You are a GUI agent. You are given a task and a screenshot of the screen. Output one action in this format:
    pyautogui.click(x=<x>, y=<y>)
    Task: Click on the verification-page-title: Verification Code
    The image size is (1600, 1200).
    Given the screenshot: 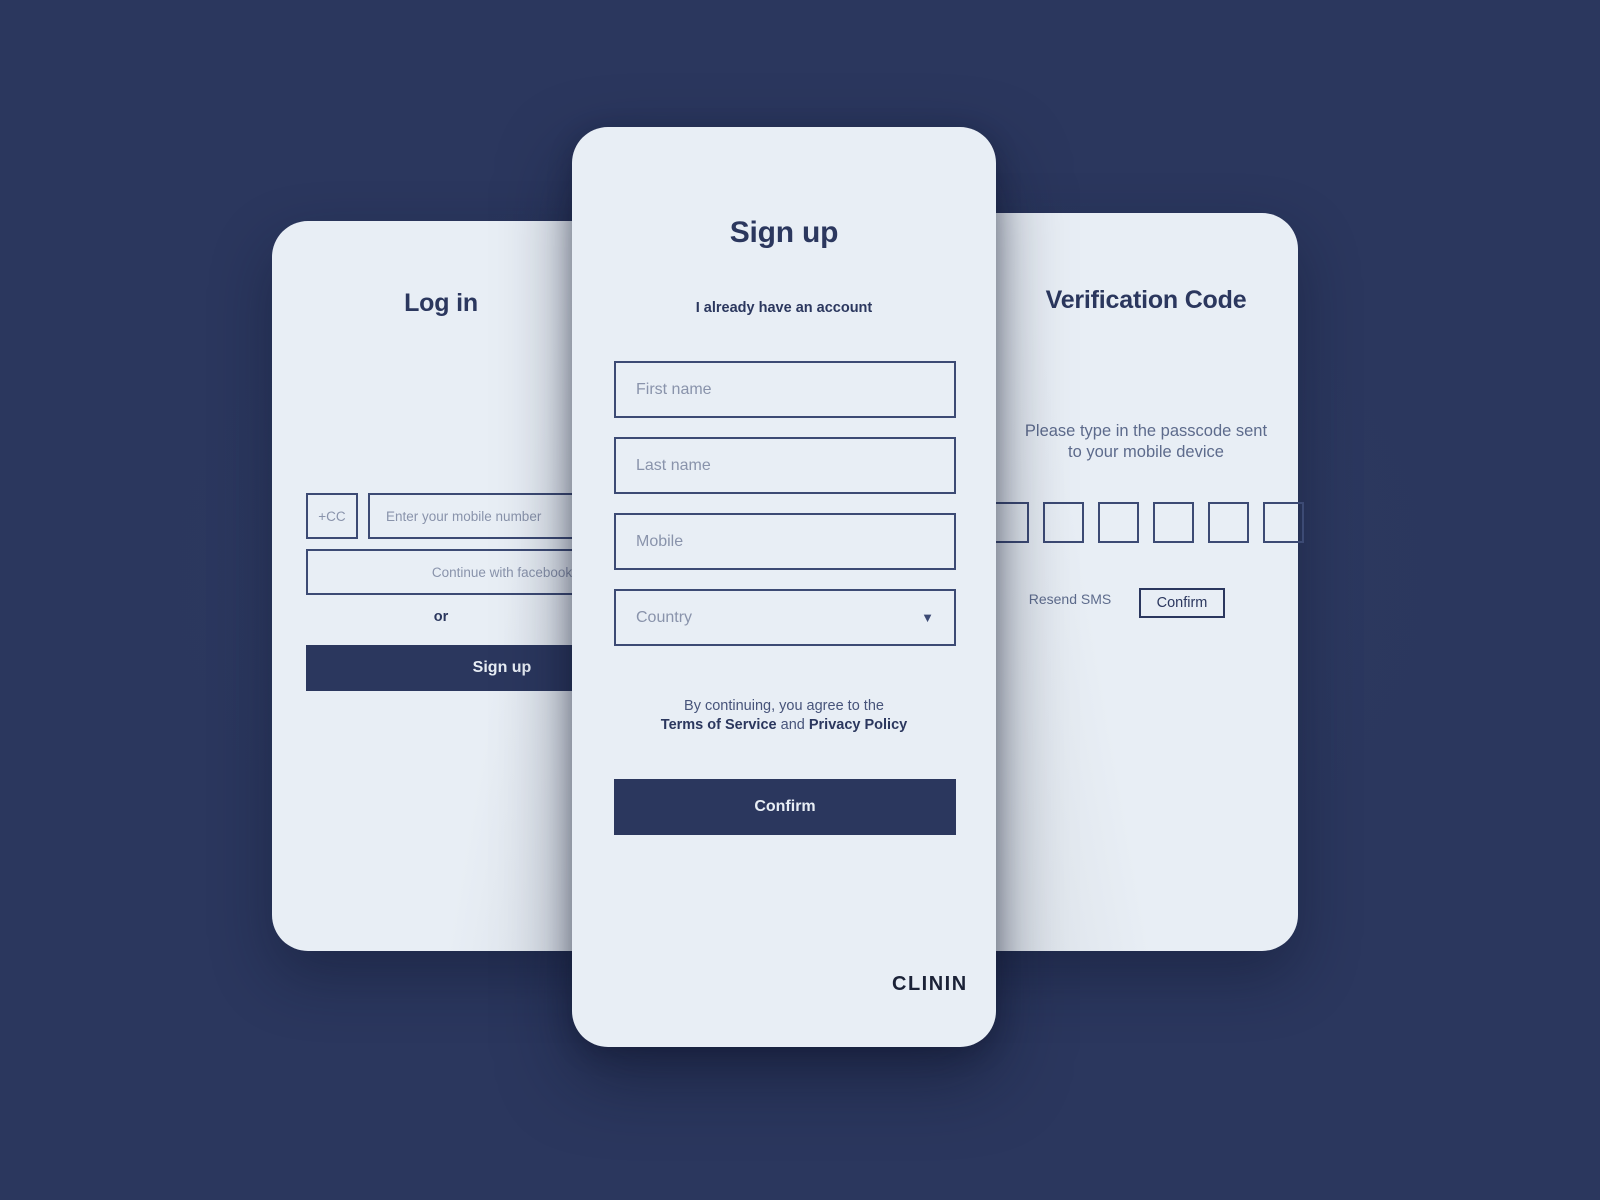 What is the action you would take?
    pyautogui.click(x=1146, y=300)
    